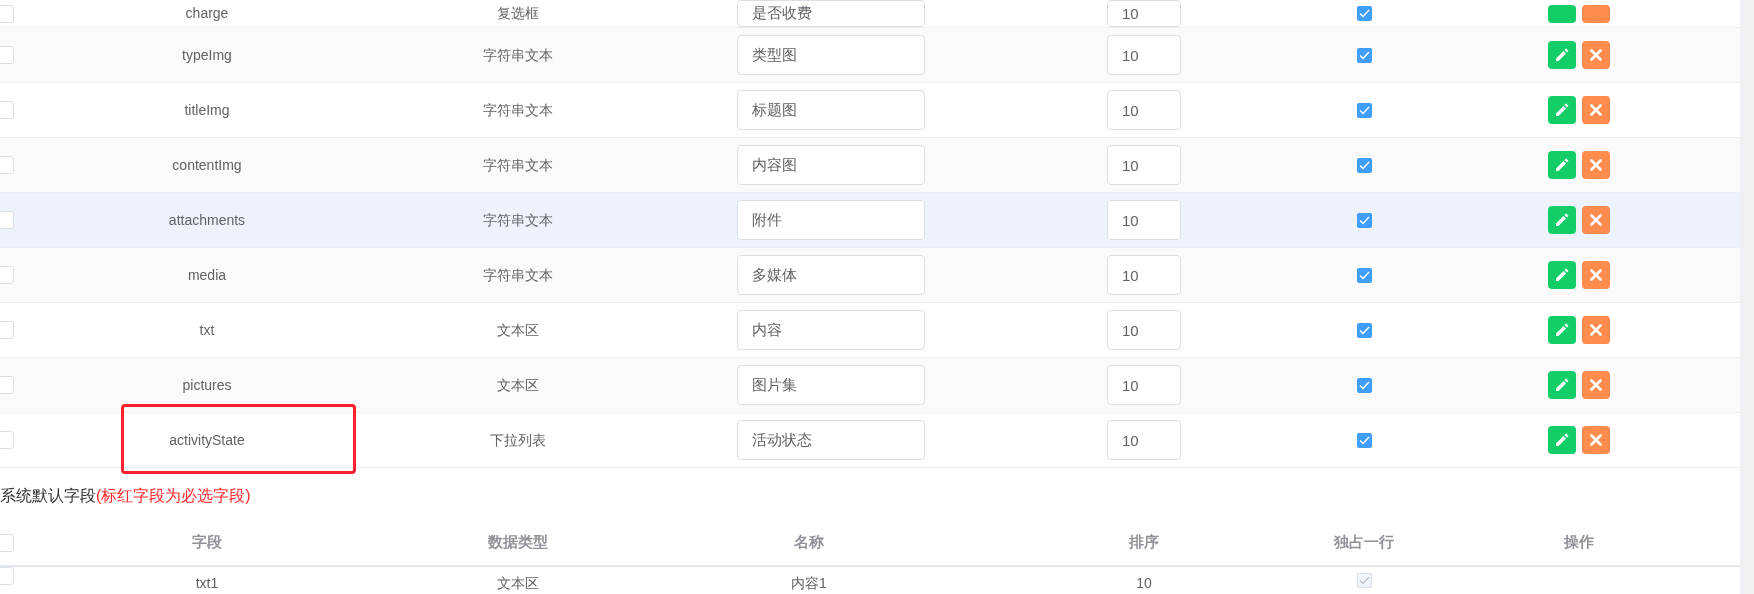 Image resolution: width=1754 pixels, height=594 pixels. Describe the element at coordinates (809, 542) in the screenshot. I see `column-header: 名称` at that location.